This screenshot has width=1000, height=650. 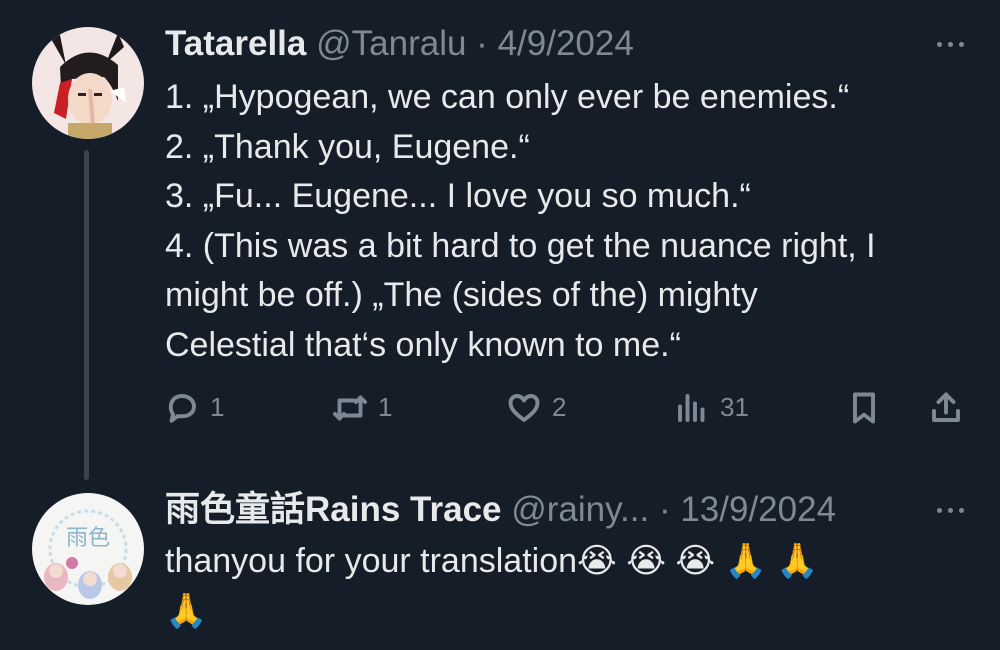 I want to click on display-name: Tatarella, so click(x=235, y=43).